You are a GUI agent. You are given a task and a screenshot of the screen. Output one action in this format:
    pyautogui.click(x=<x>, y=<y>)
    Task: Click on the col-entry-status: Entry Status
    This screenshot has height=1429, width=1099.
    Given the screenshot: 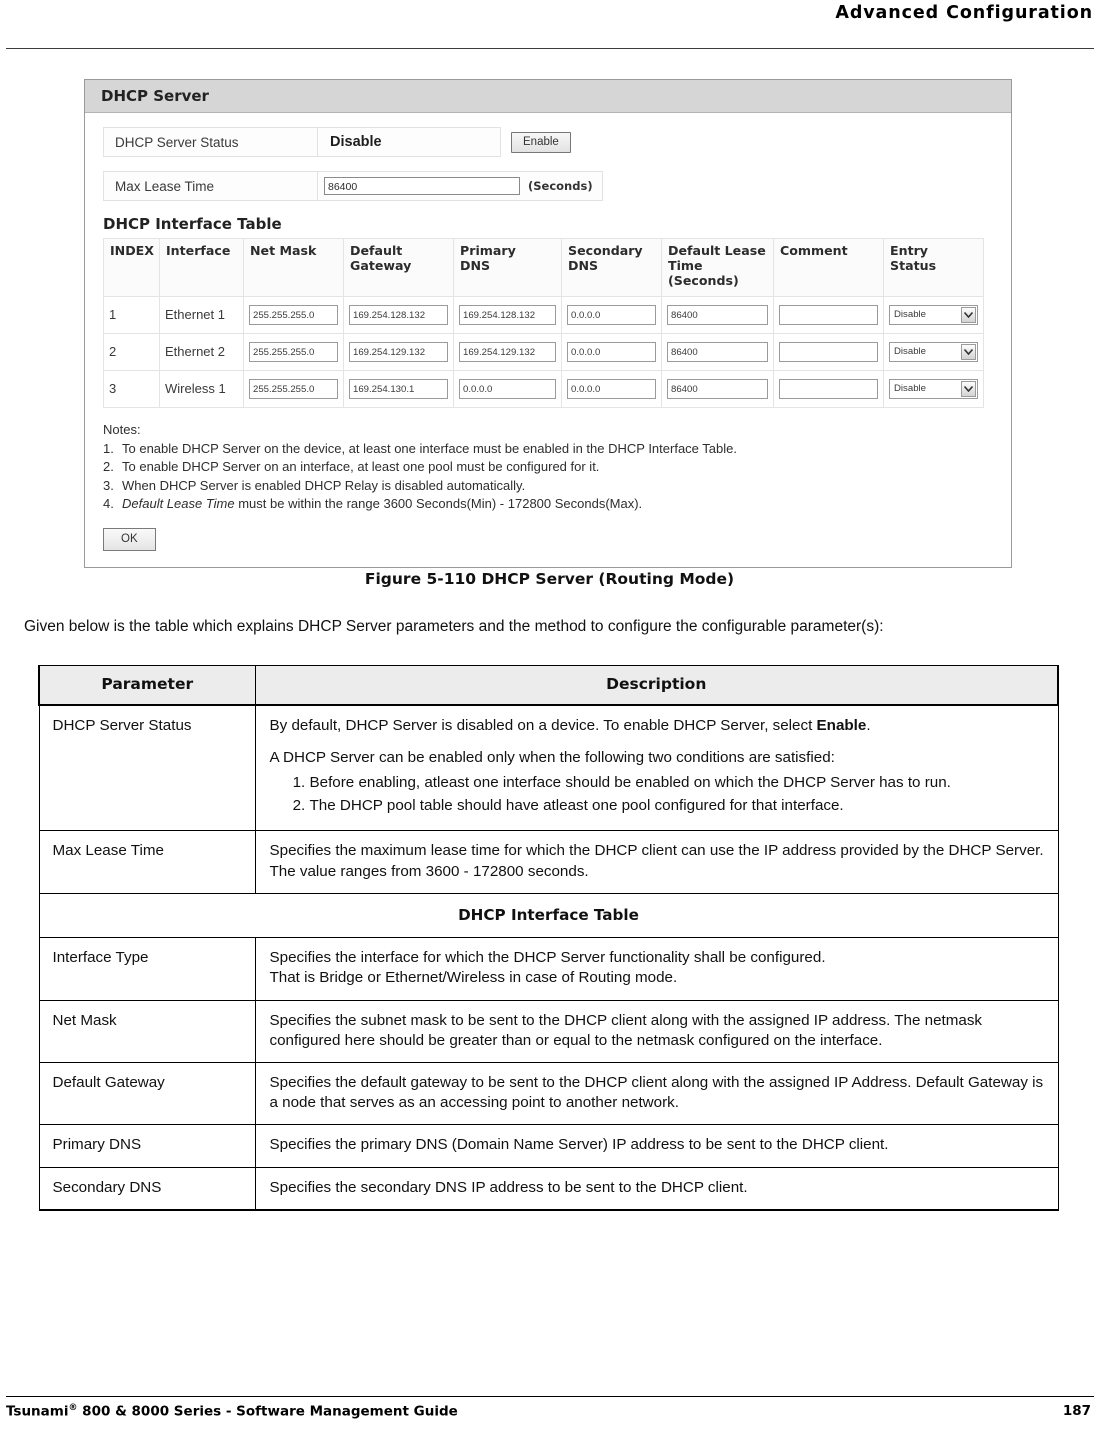 What is the action you would take?
    pyautogui.click(x=933, y=267)
    